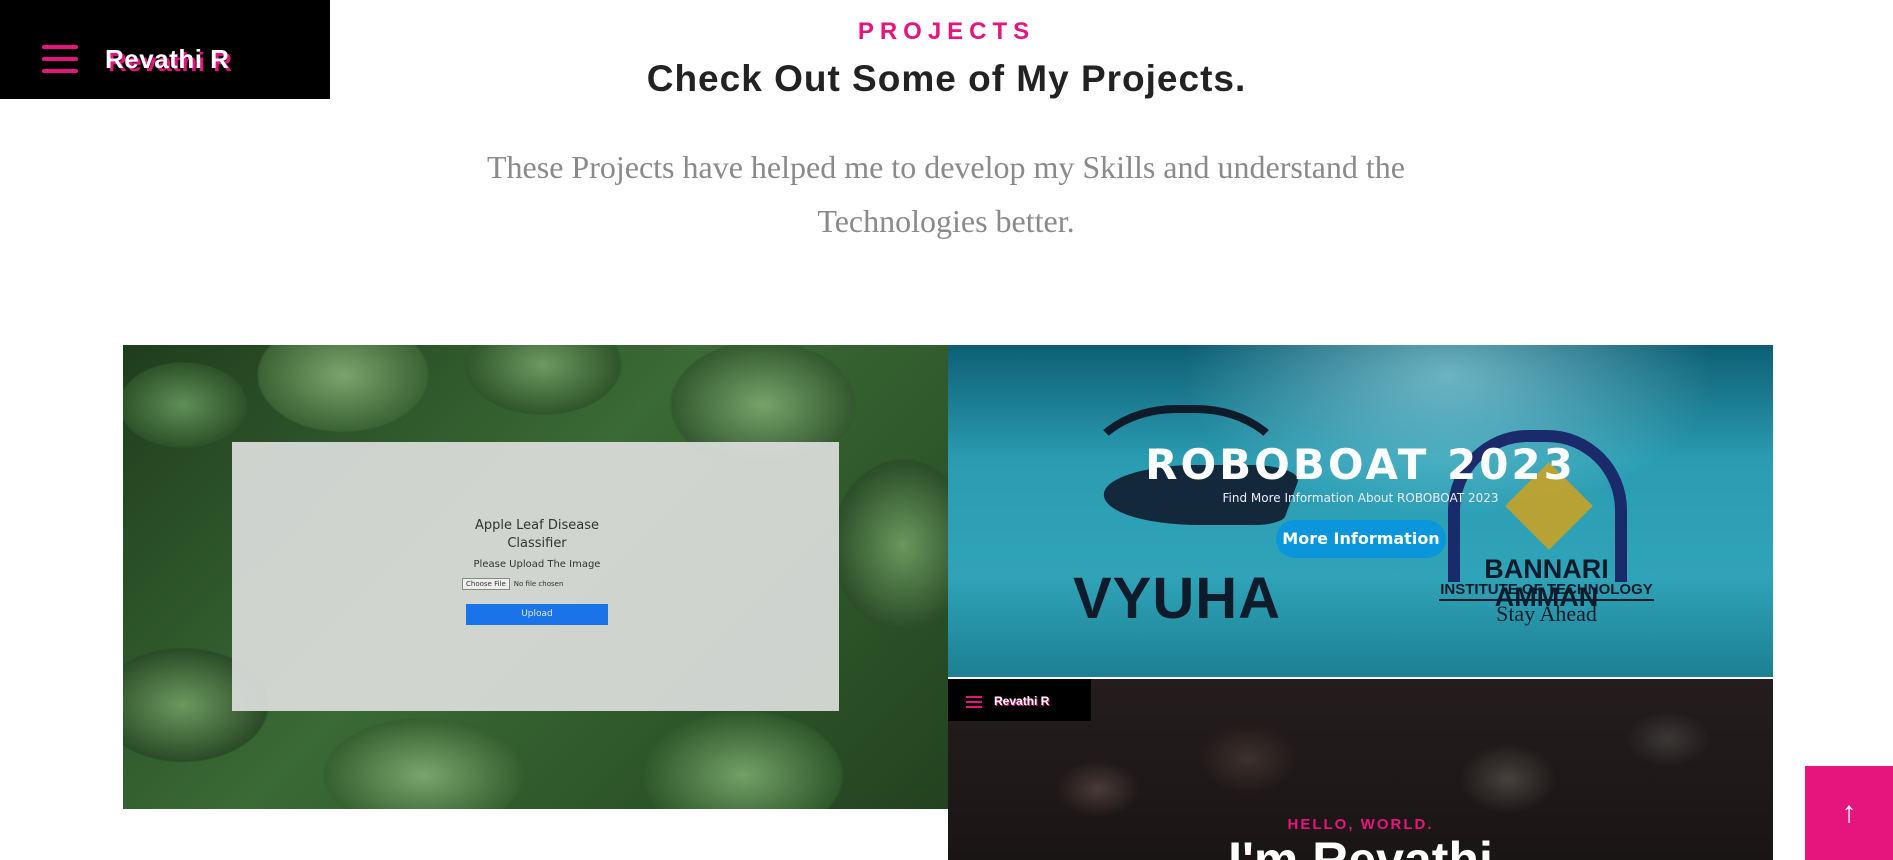 The height and width of the screenshot is (860, 1893). I want to click on portfolio-headline: I'm Revathi, so click(1360, 846).